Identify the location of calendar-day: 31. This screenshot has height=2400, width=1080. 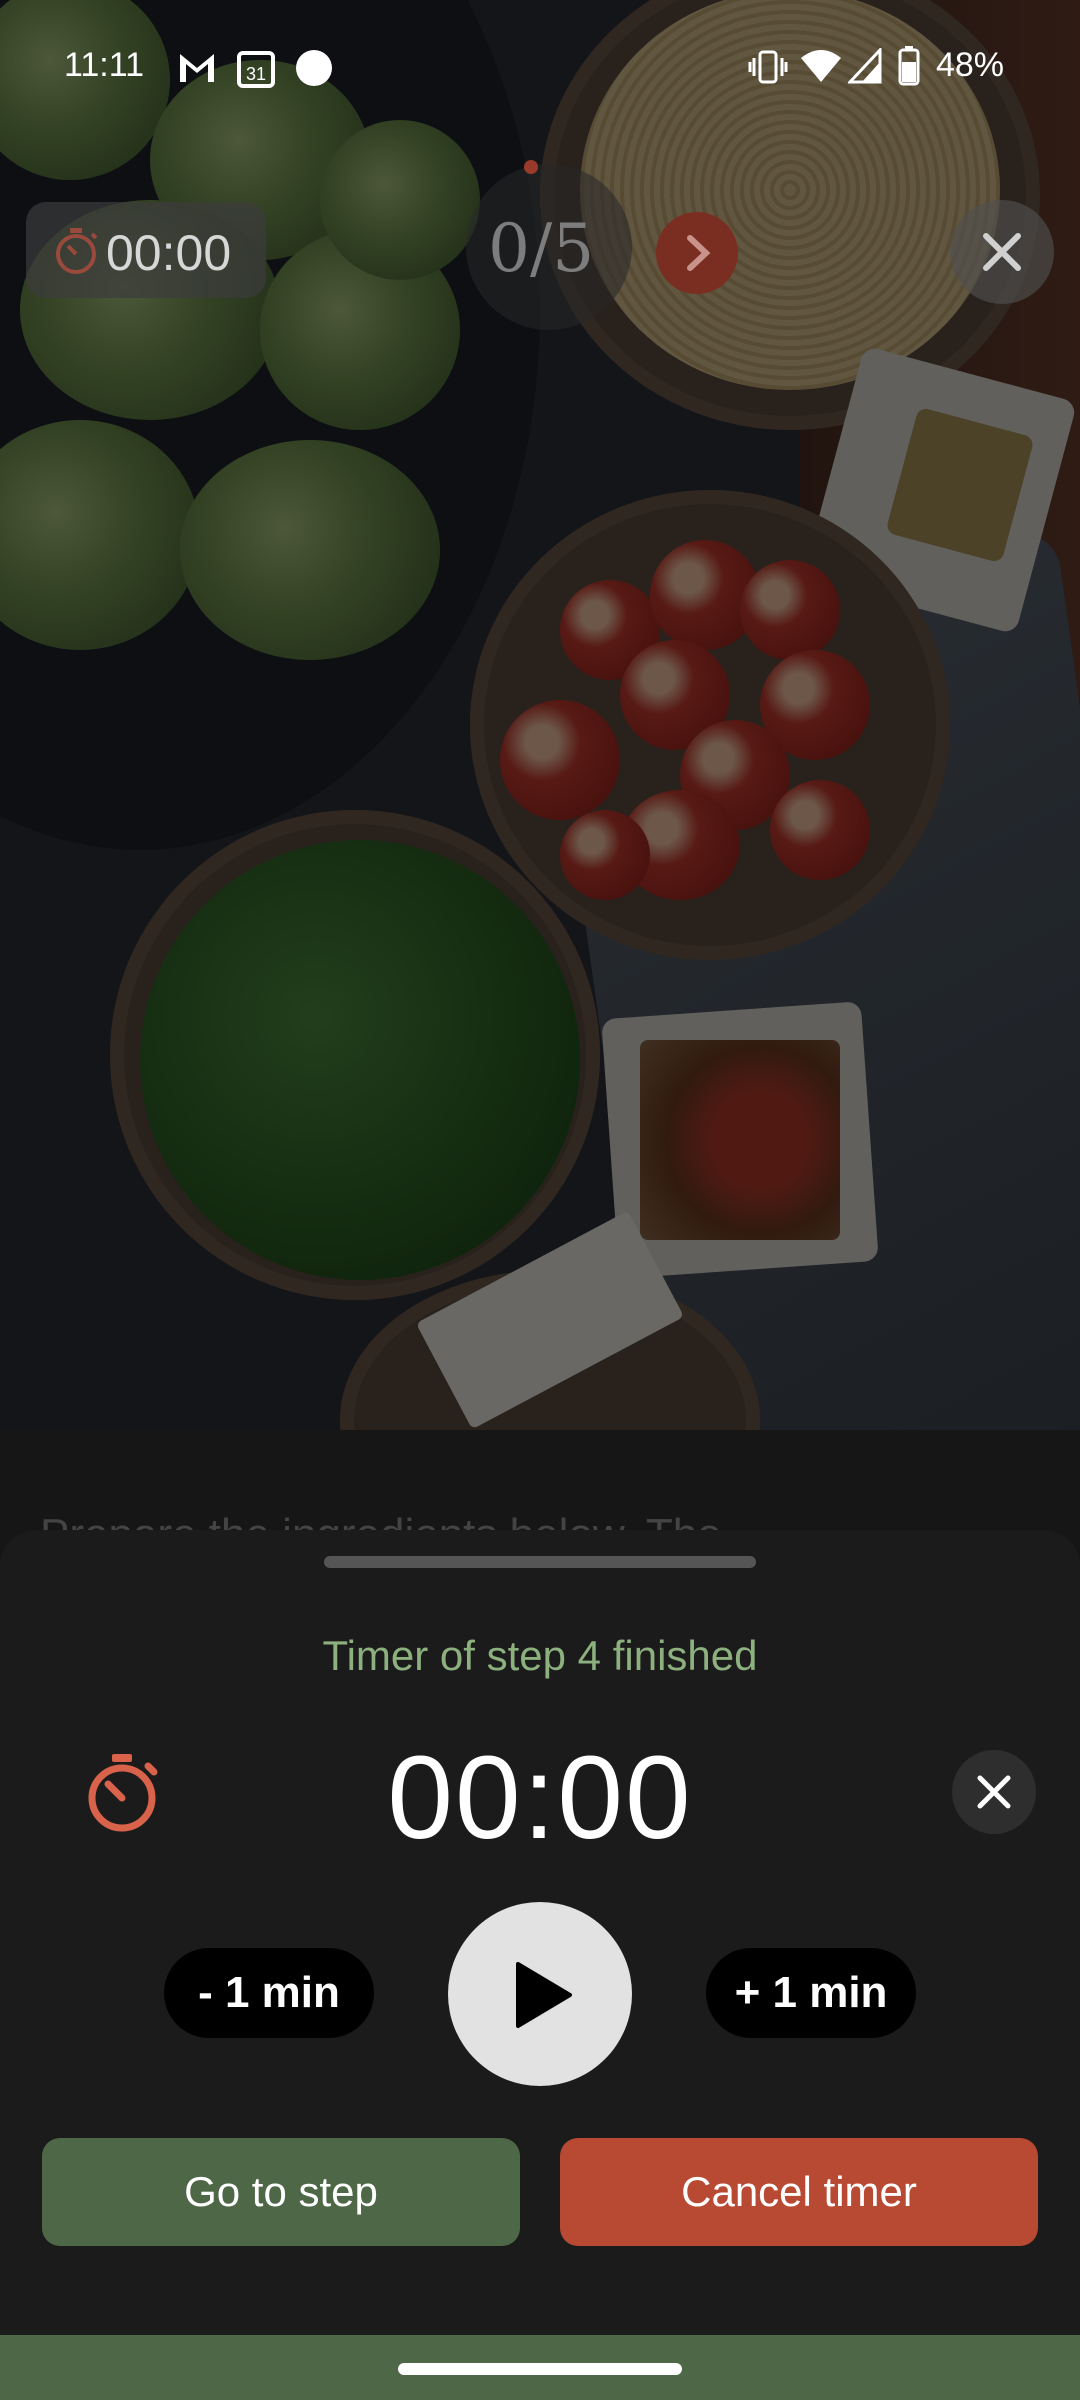
(256, 74).